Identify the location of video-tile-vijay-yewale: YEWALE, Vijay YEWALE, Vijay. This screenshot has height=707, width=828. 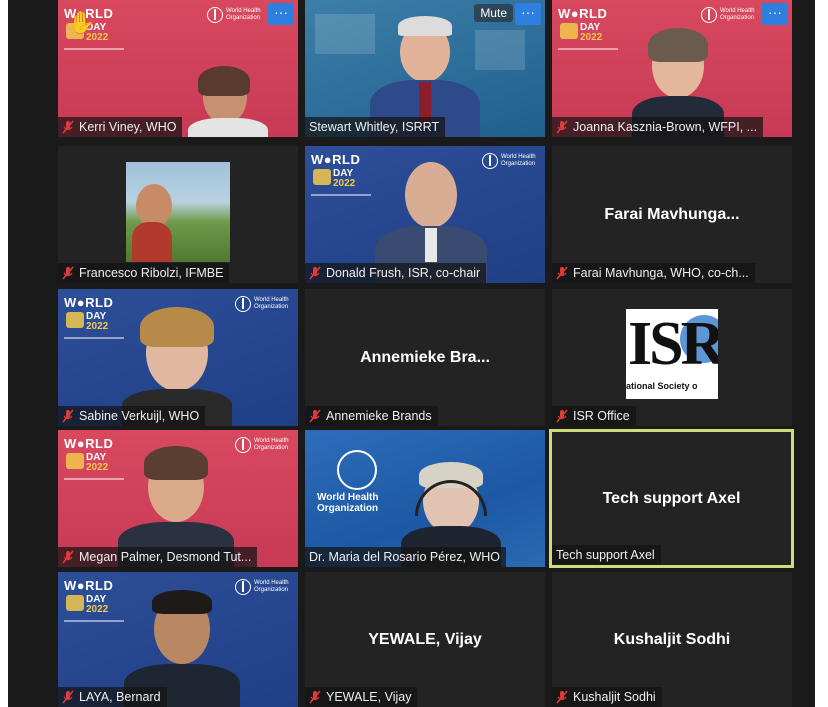
(425, 639).